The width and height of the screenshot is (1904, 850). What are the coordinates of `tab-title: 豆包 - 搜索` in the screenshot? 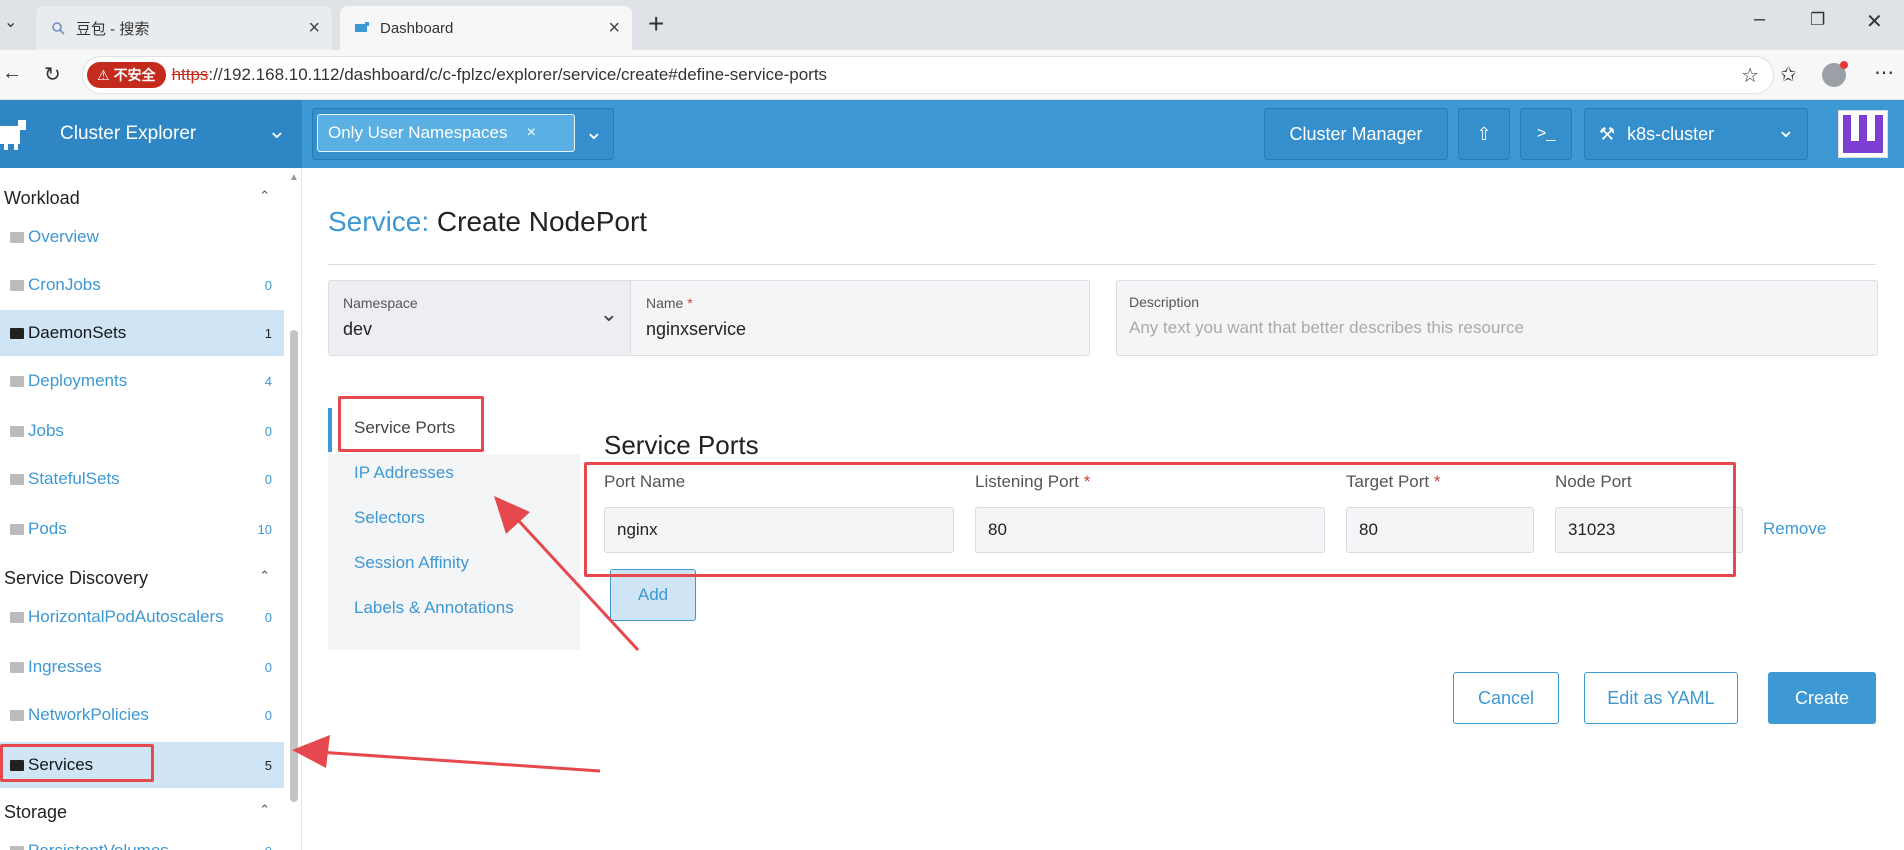 It's located at (113, 29).